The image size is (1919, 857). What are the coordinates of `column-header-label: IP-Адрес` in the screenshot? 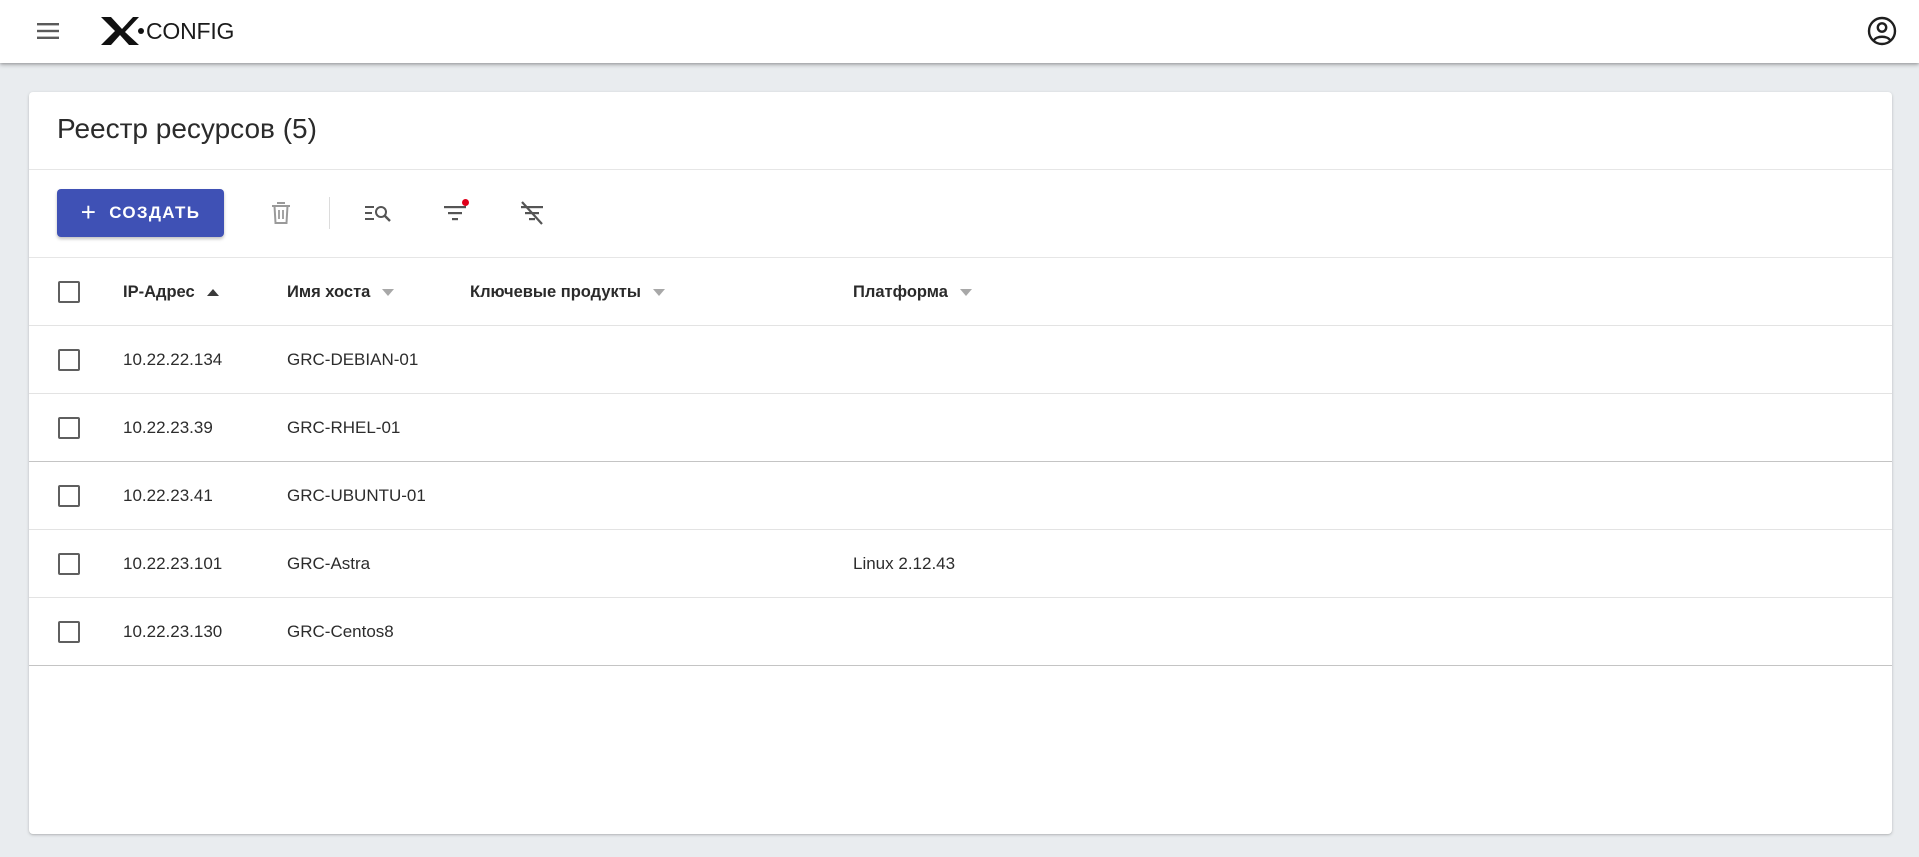 It's located at (159, 291).